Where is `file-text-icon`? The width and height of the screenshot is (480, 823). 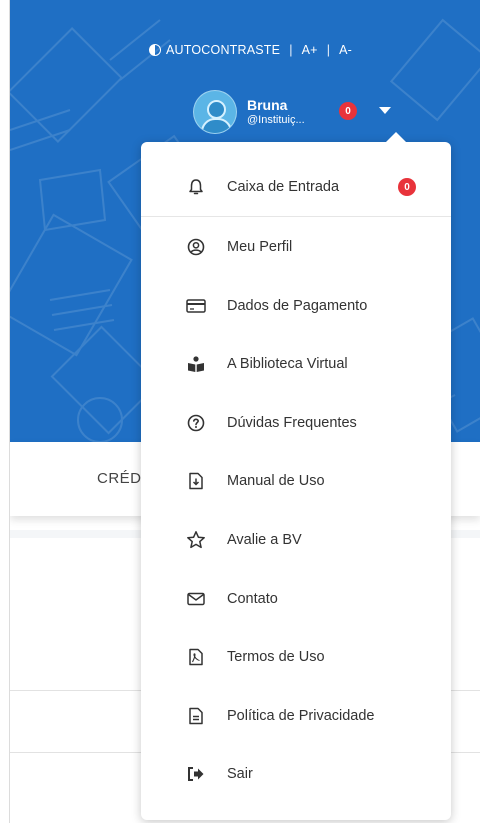
file-text-icon is located at coordinates (196, 716).